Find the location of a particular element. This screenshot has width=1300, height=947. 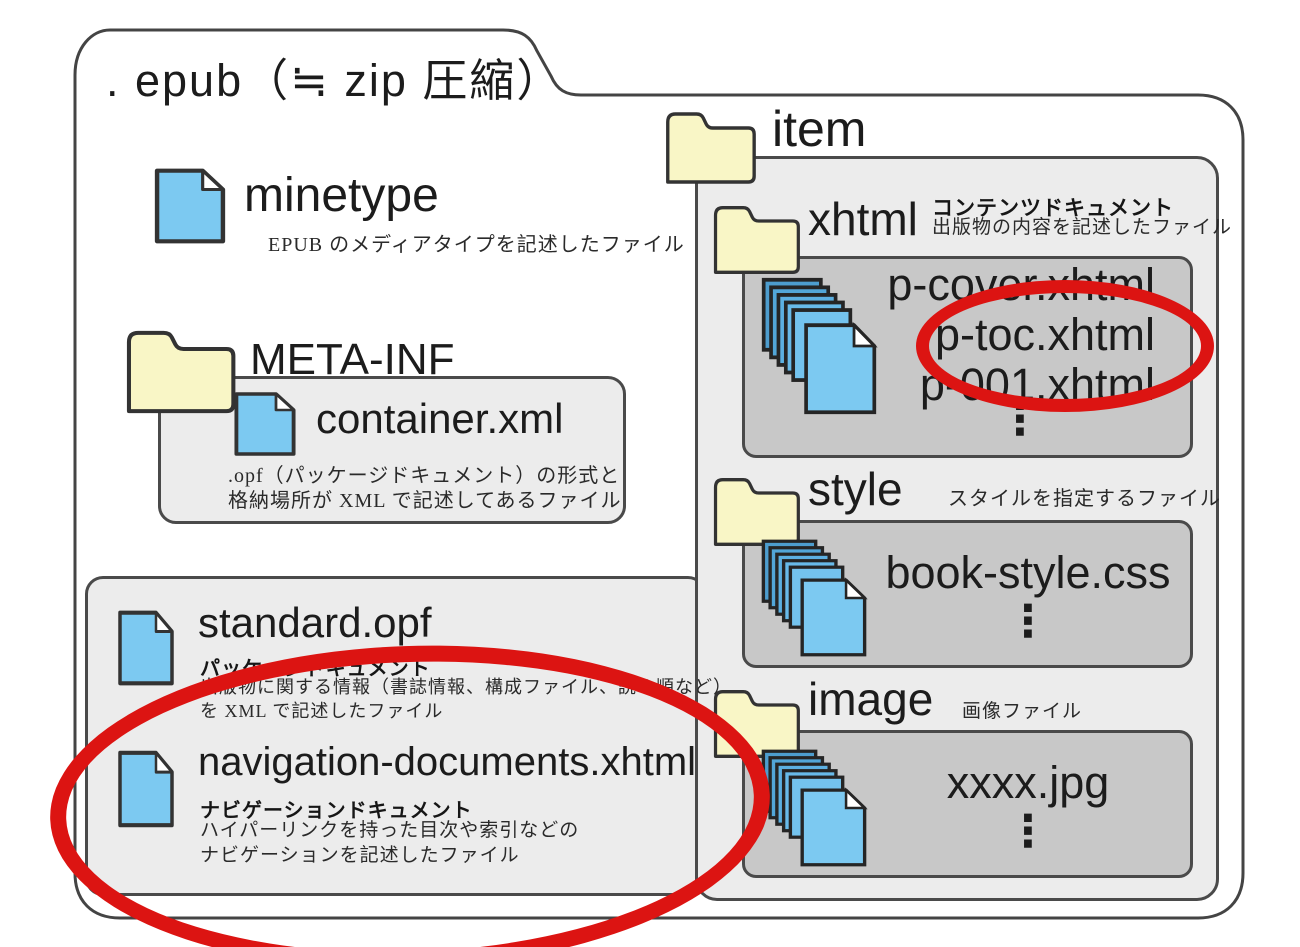

style-description: スタイルを指定するファイル is located at coordinates (1084, 499).